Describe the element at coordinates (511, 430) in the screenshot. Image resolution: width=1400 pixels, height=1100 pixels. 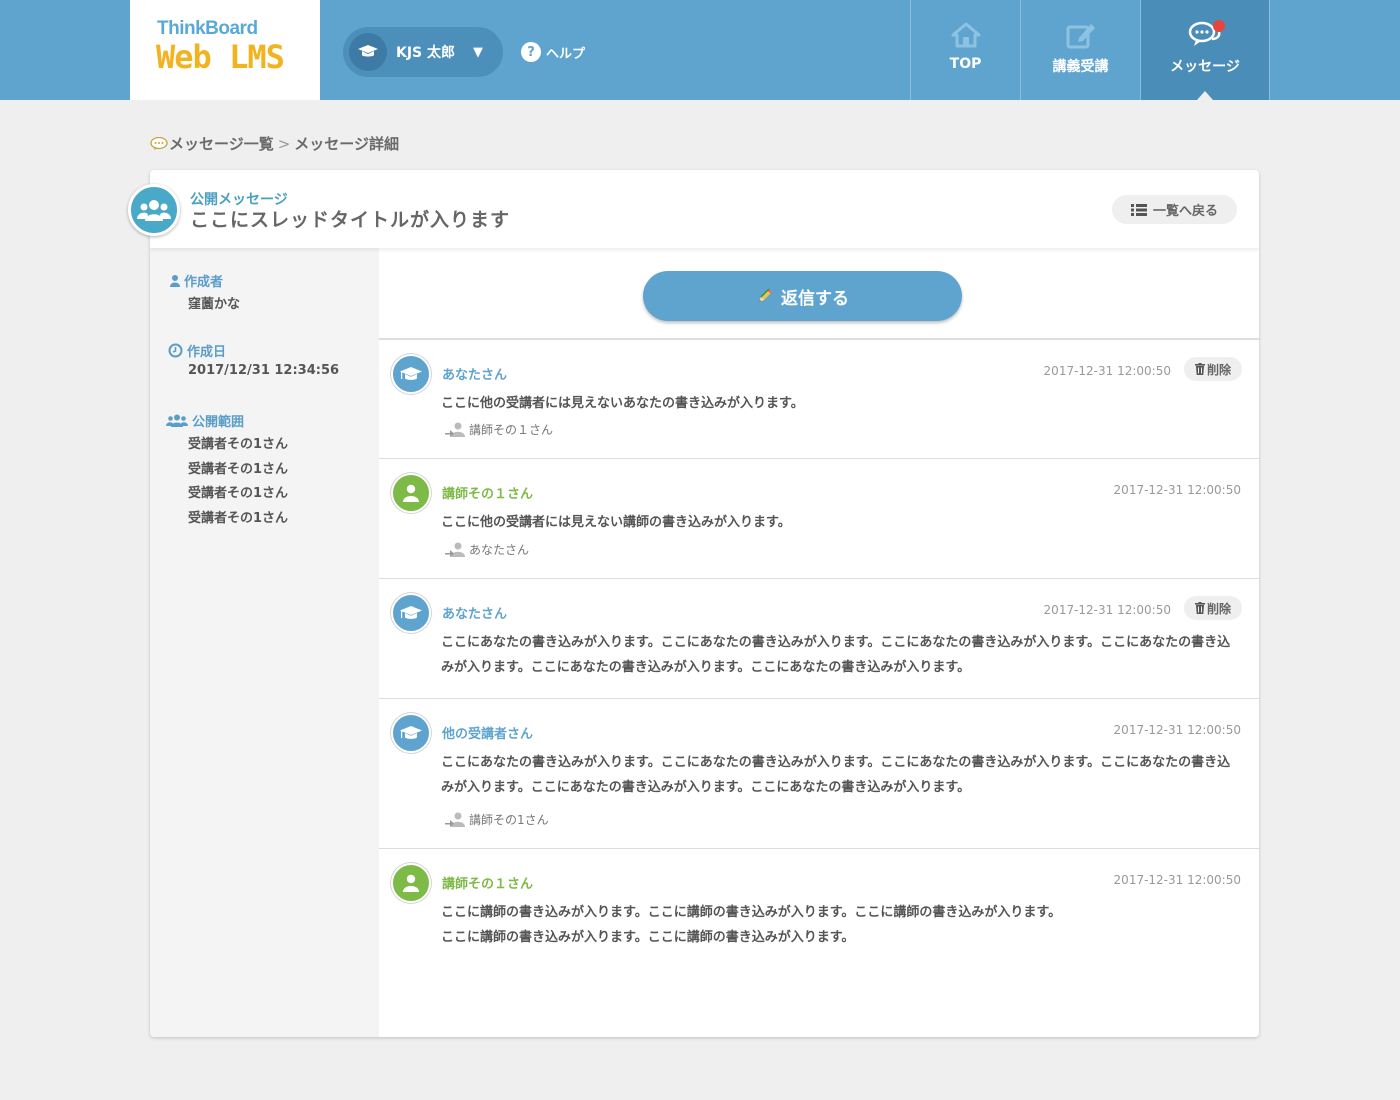
I see `recipient-name: 講師その１さん` at that location.